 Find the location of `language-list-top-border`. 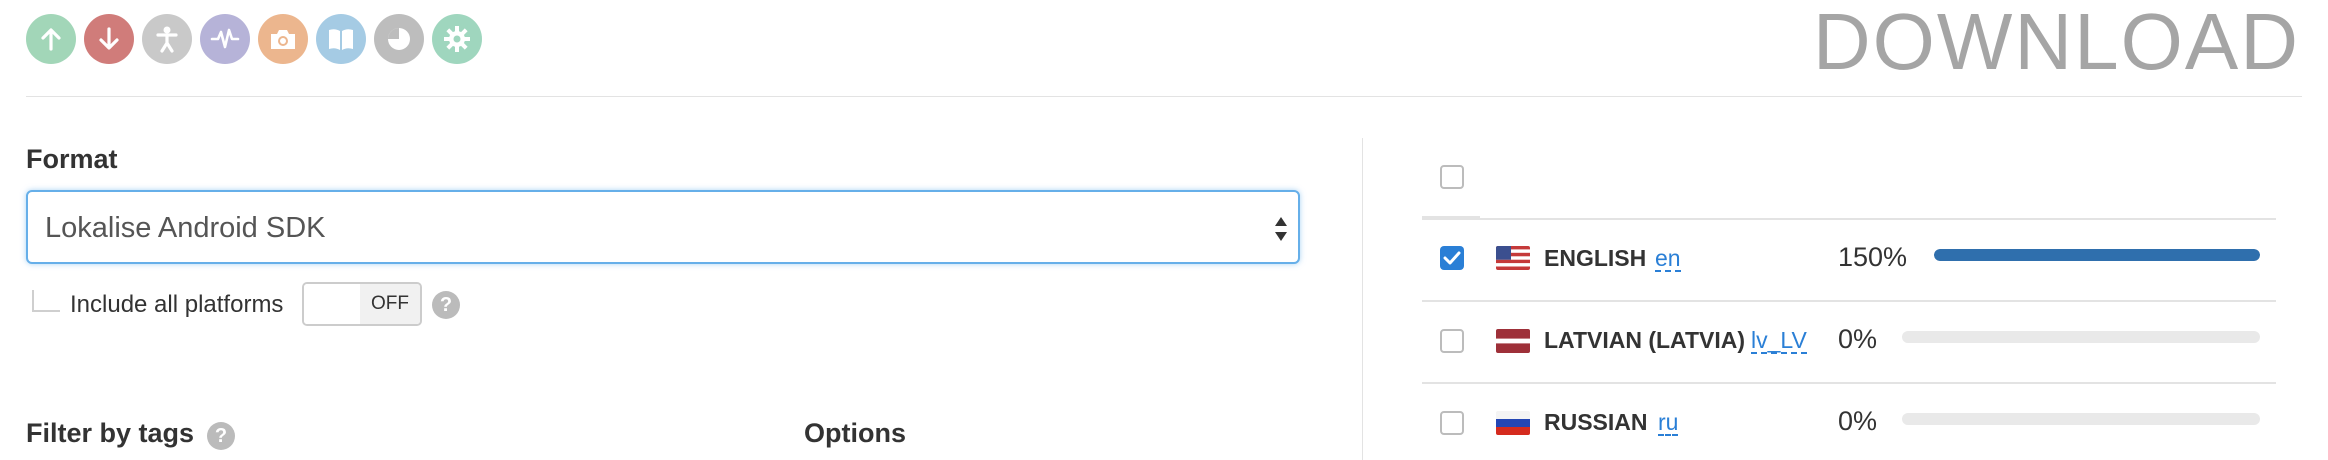

language-list-top-border is located at coordinates (1849, 219).